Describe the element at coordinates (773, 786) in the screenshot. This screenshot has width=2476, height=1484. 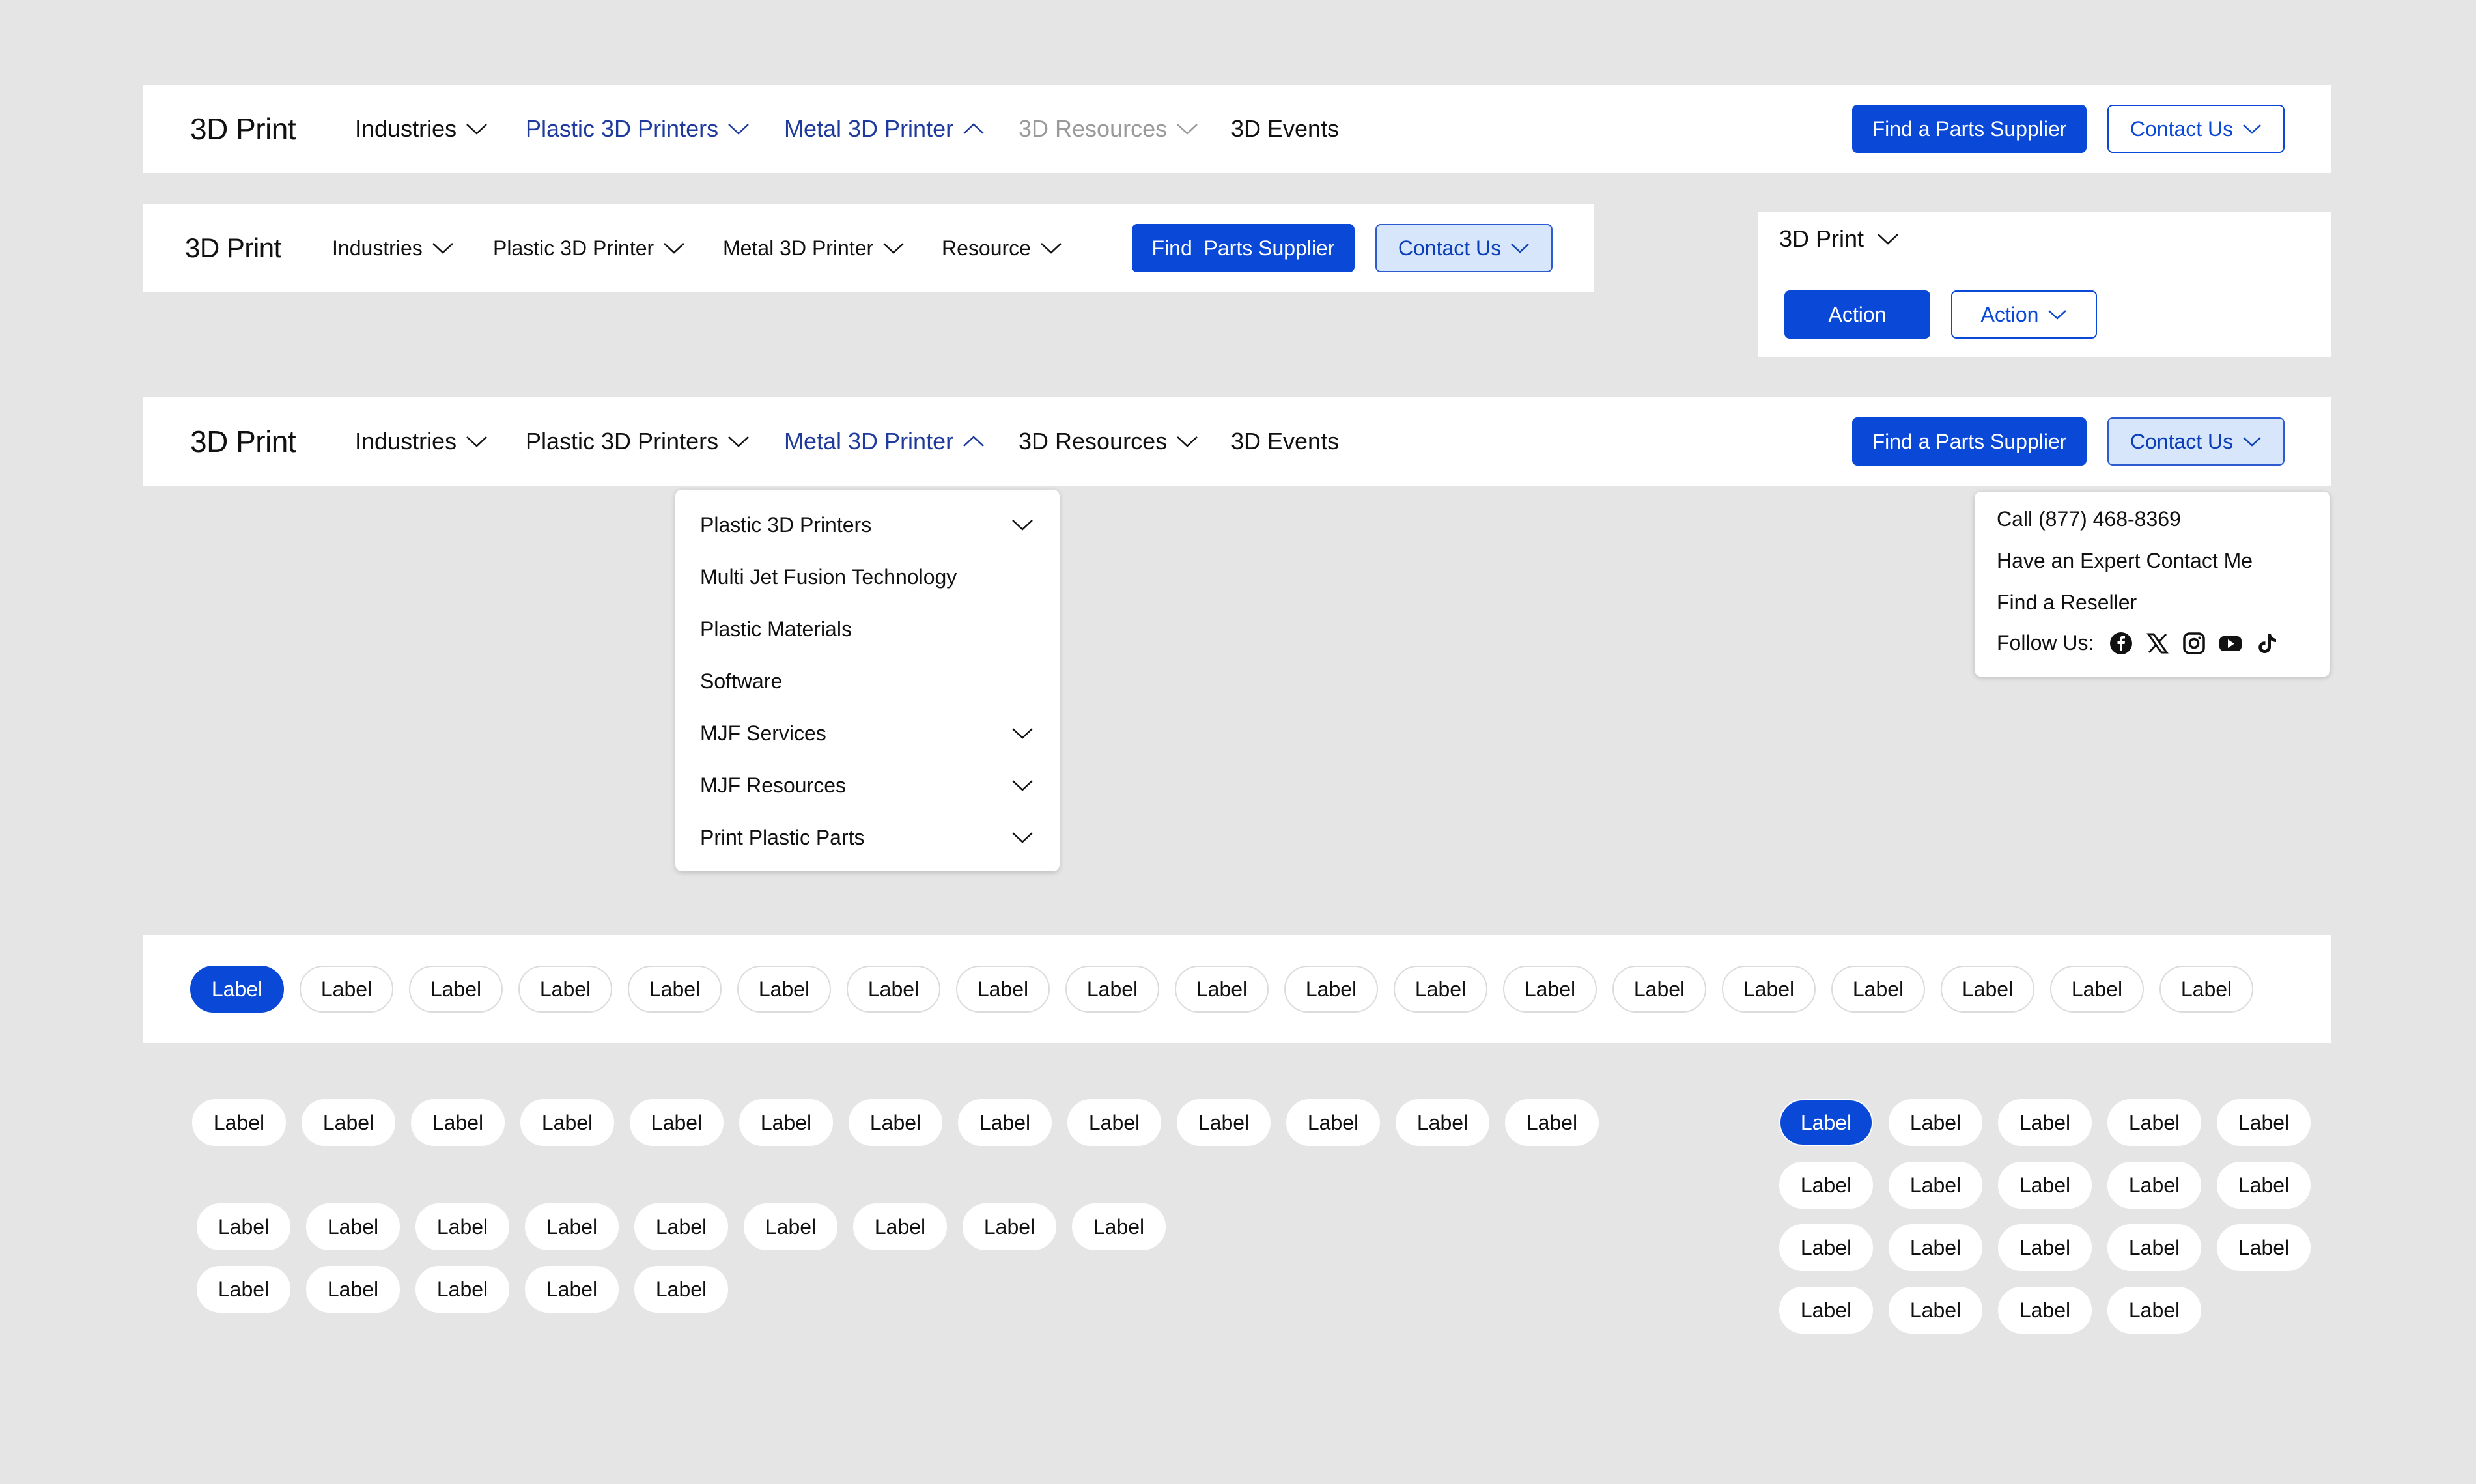
I see `menu-item-mjf-resources: MJF Resources` at that location.